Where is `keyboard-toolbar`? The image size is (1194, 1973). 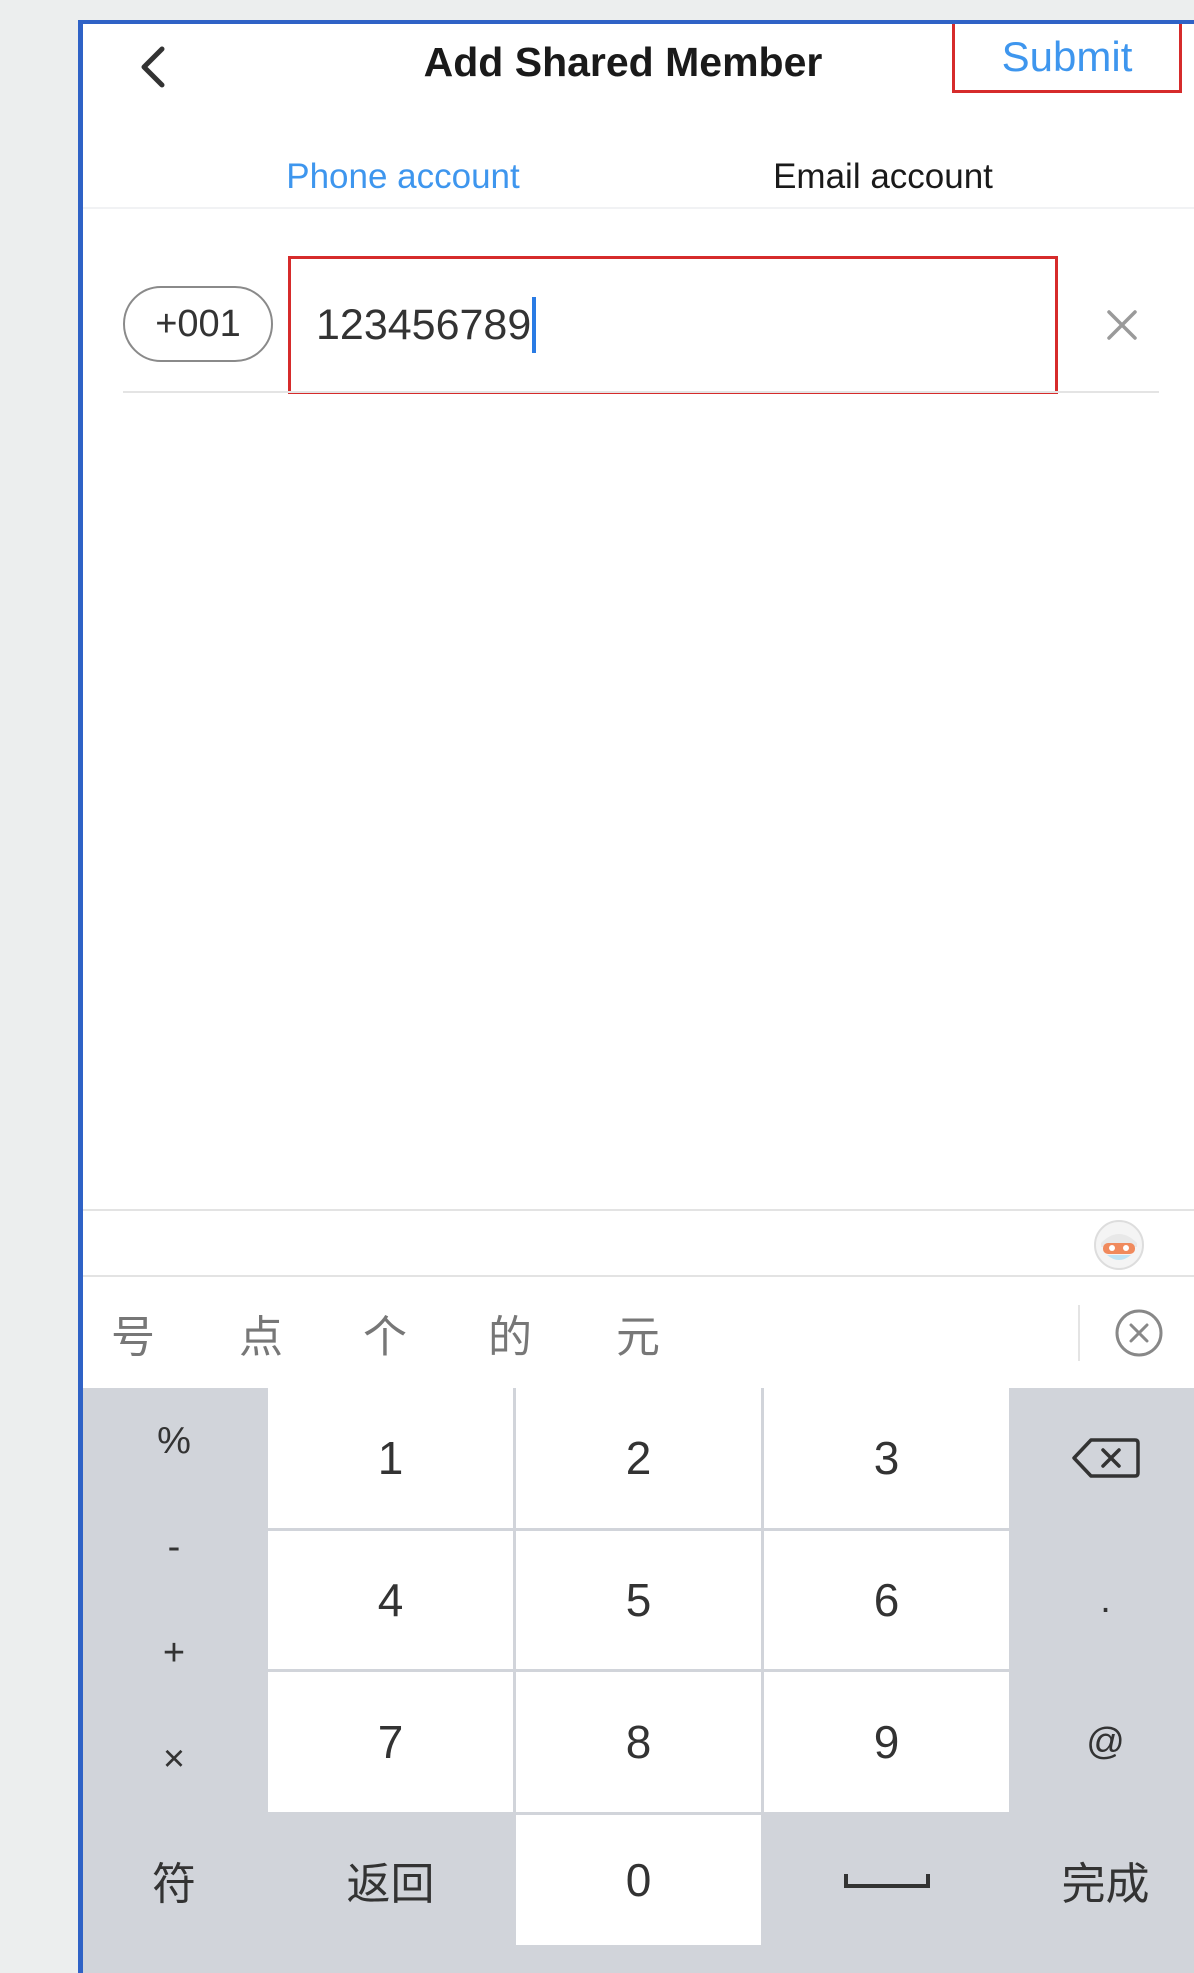
keyboard-toolbar is located at coordinates (638, 1243).